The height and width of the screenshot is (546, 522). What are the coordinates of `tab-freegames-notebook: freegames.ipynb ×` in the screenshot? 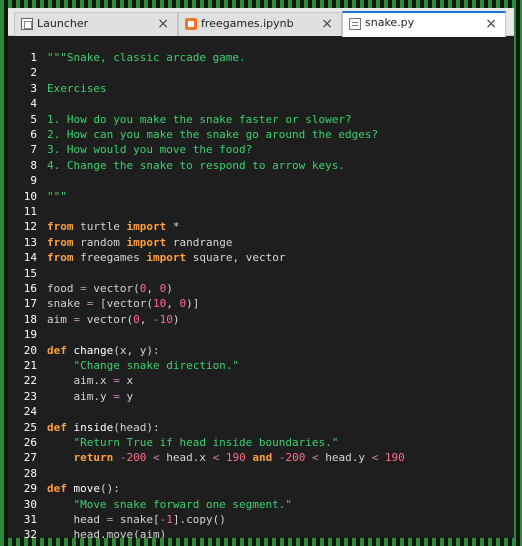 It's located at (260, 24).